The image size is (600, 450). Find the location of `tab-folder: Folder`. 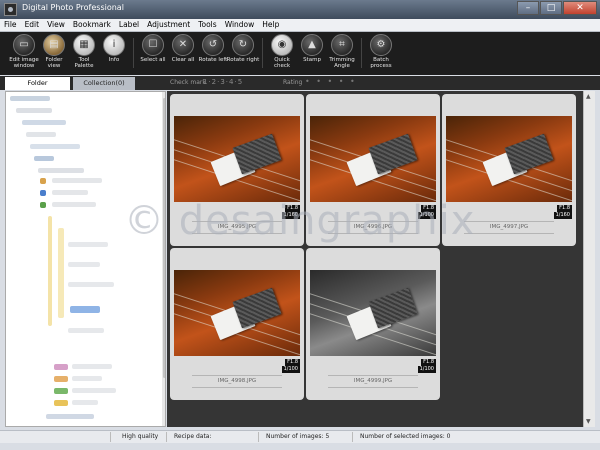

tab-folder: Folder is located at coordinates (37, 83).